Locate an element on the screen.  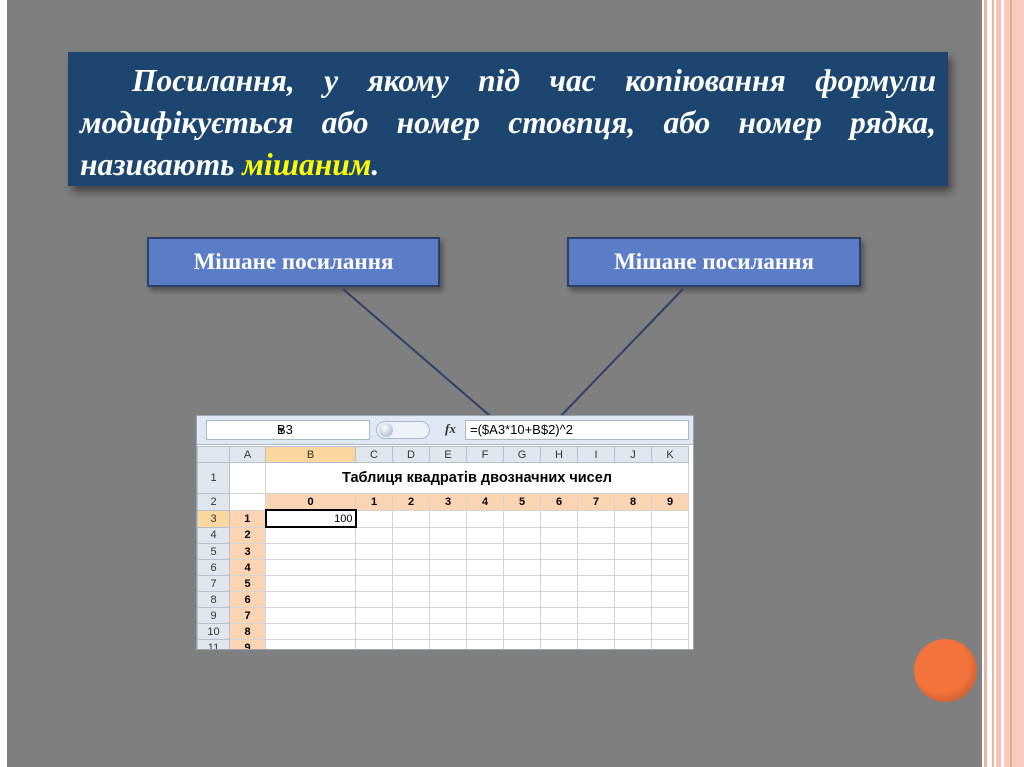
tens-cell: 3 is located at coordinates (247, 551).